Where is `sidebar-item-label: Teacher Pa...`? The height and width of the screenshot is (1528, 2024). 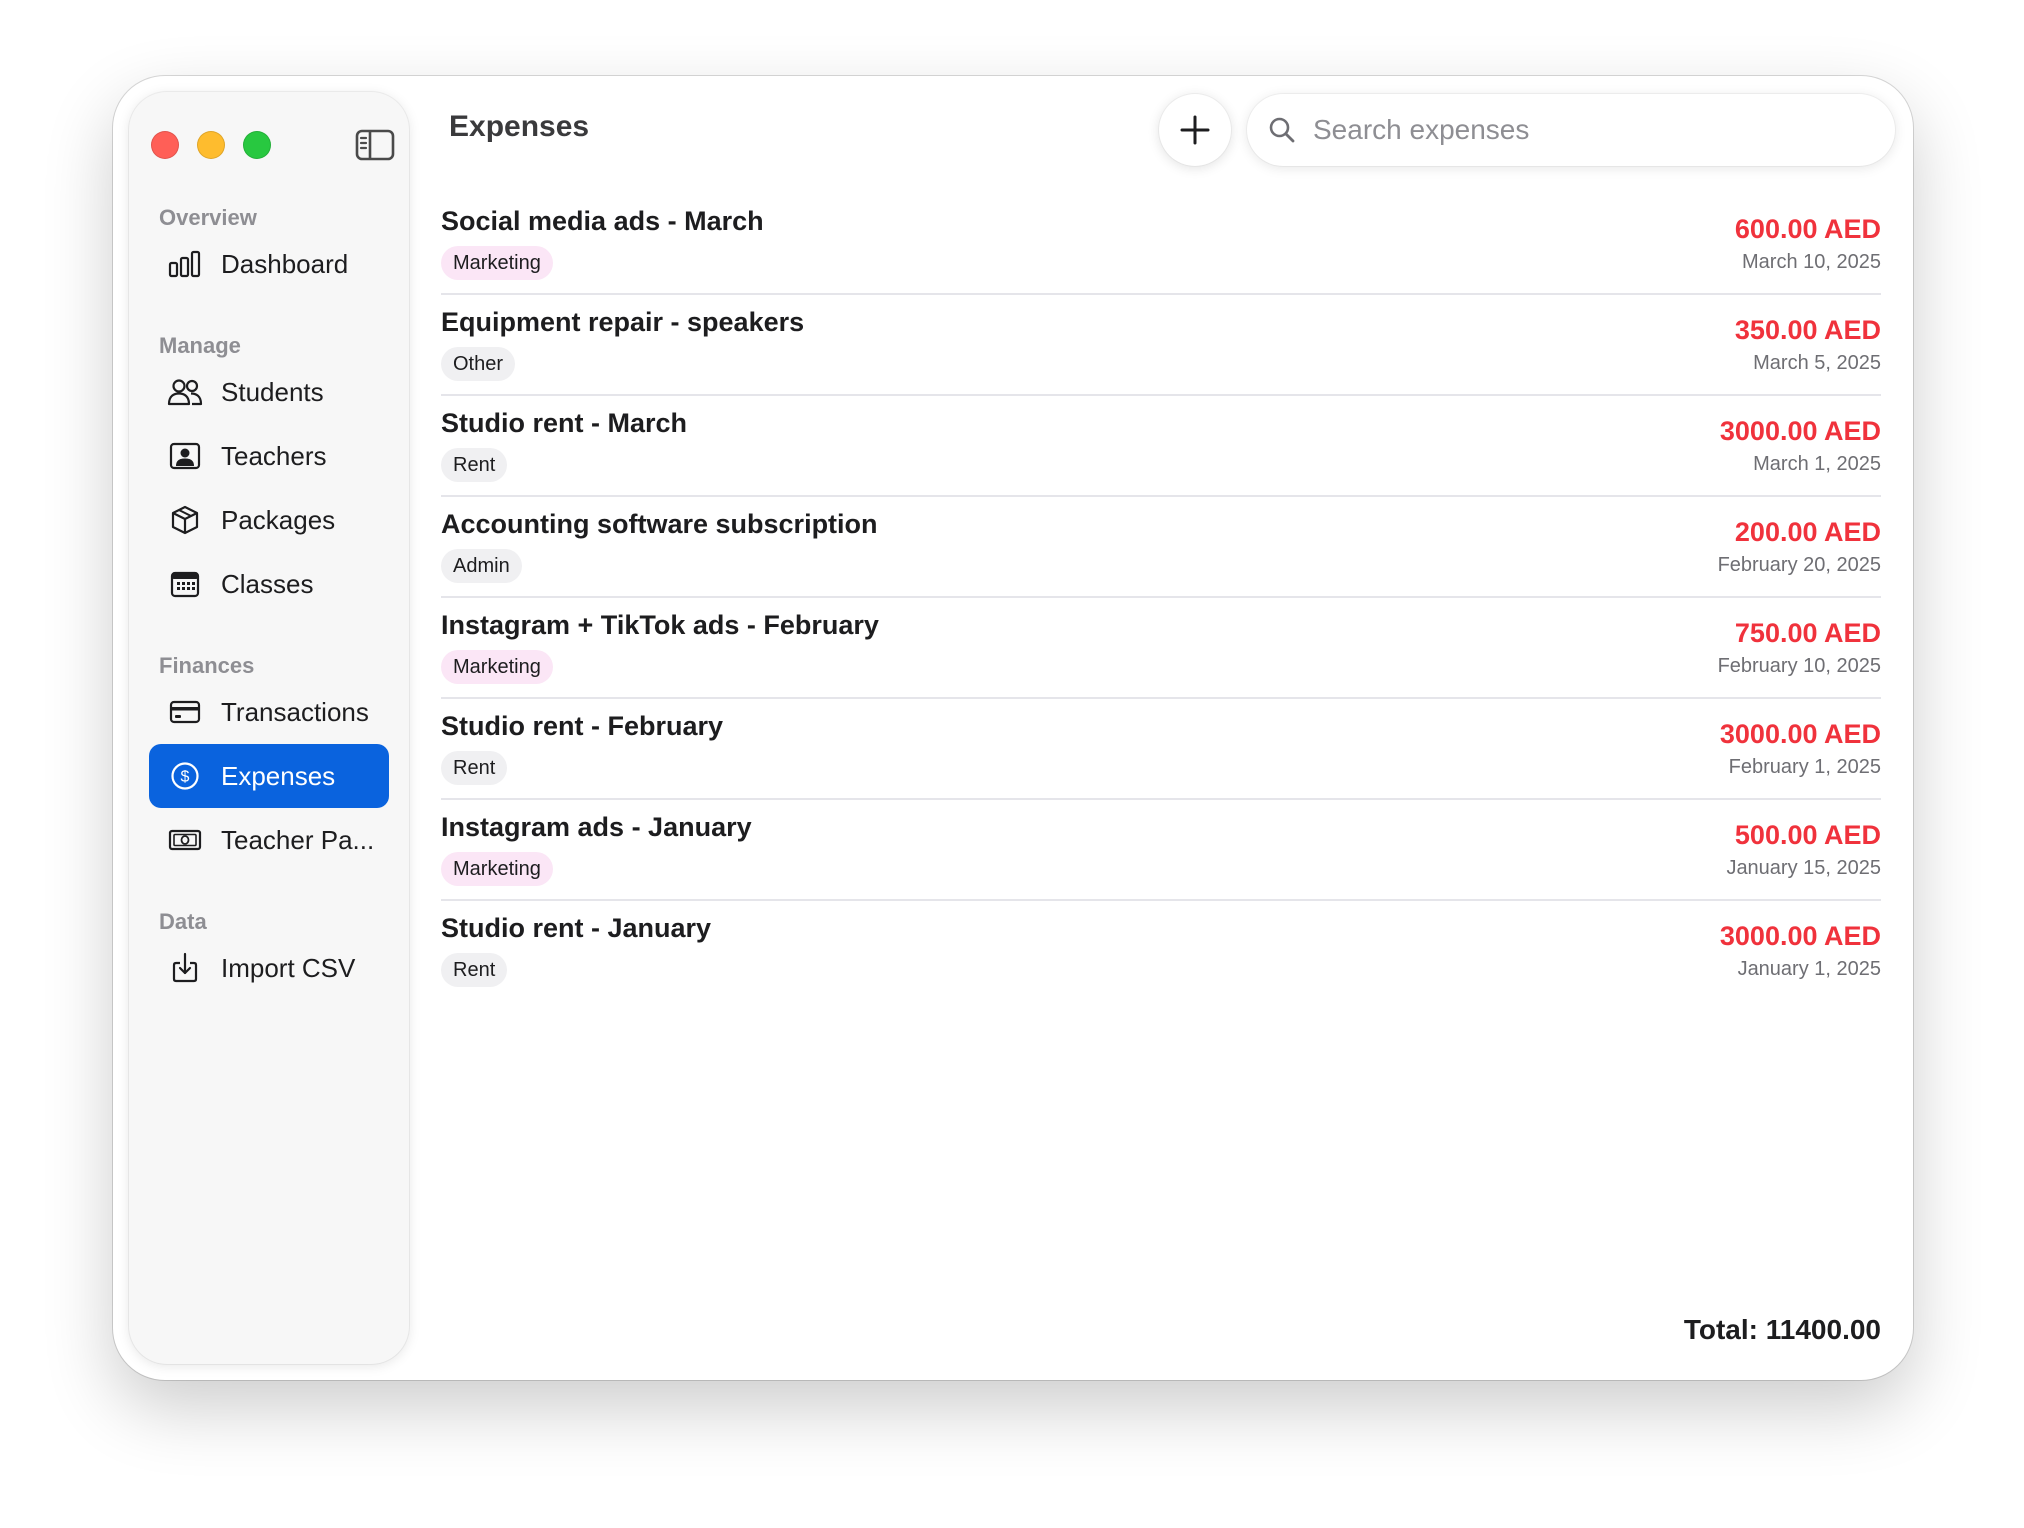 sidebar-item-label: Teacher Pa... is located at coordinates (298, 839).